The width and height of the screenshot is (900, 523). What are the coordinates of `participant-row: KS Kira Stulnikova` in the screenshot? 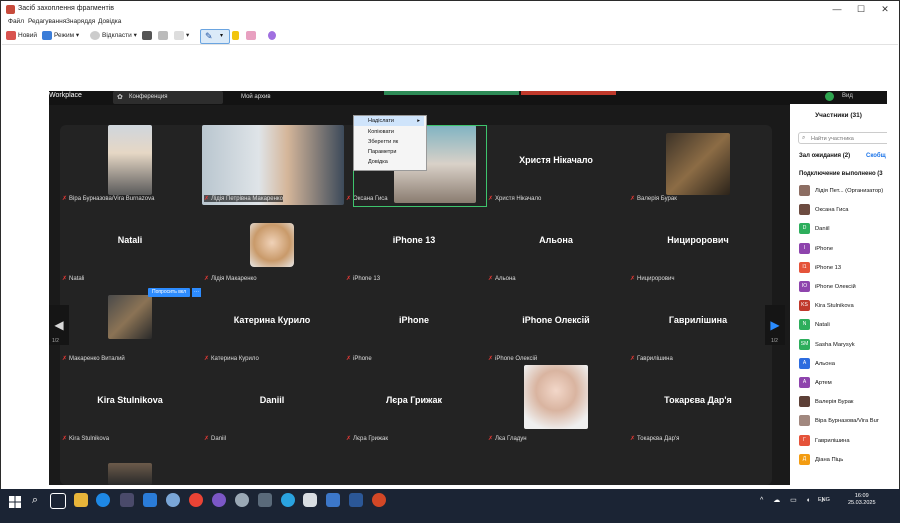 It's located at (826, 306).